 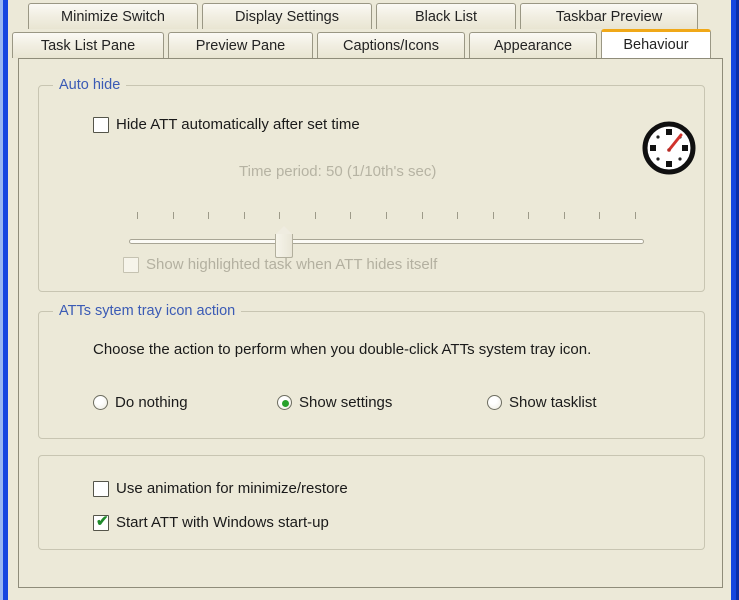 I want to click on slider-tick-marks, so click(x=386, y=216).